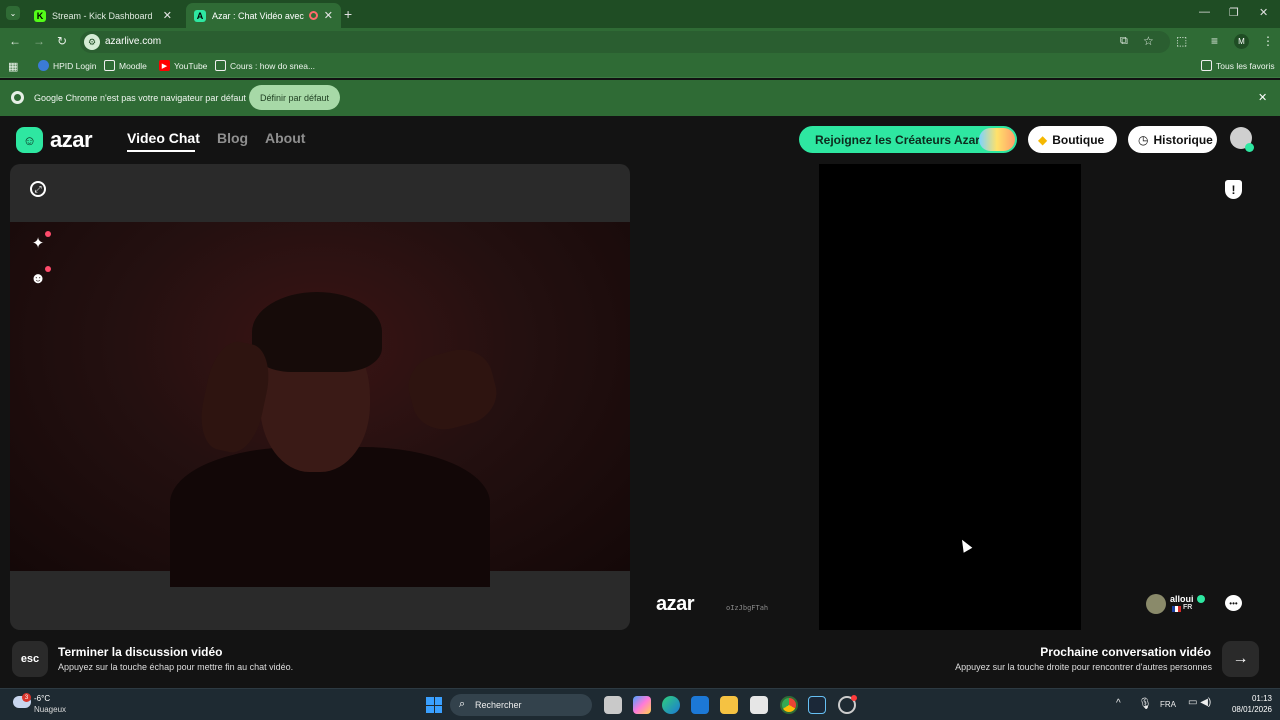  I want to click on set-default-button: Définir par défaut, so click(294, 97).